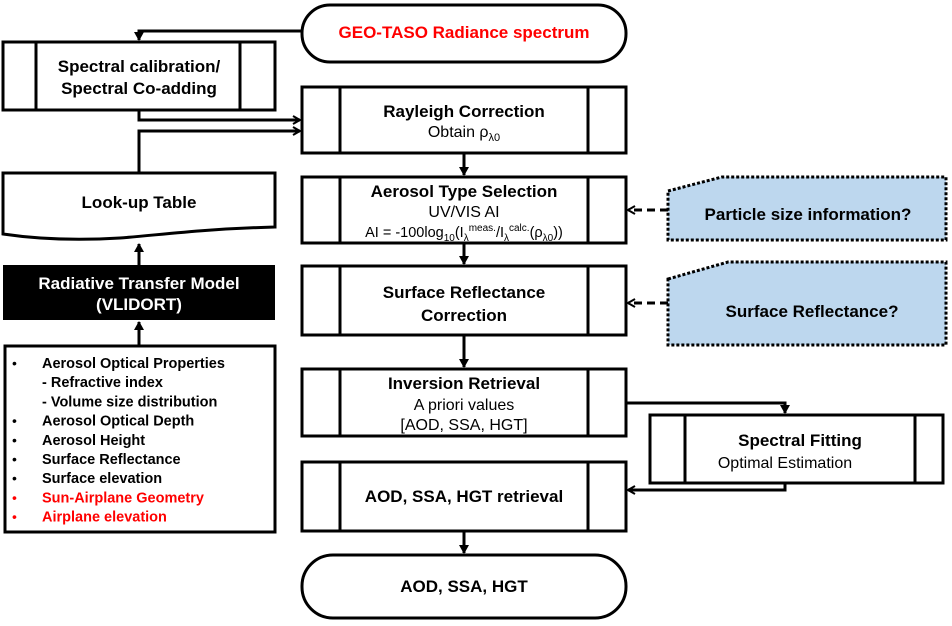 The image size is (952, 626). I want to click on rtm-box: Radiative Transfer Model (VLIDORT), so click(139, 292).